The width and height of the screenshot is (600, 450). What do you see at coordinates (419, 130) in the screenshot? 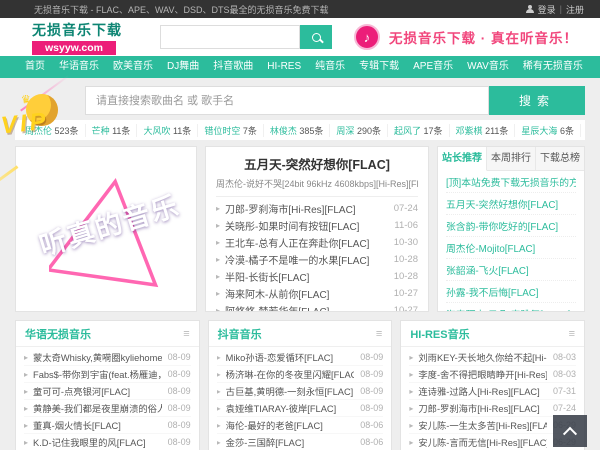
I see `tag-link: 起风了 17条` at bounding box center [419, 130].